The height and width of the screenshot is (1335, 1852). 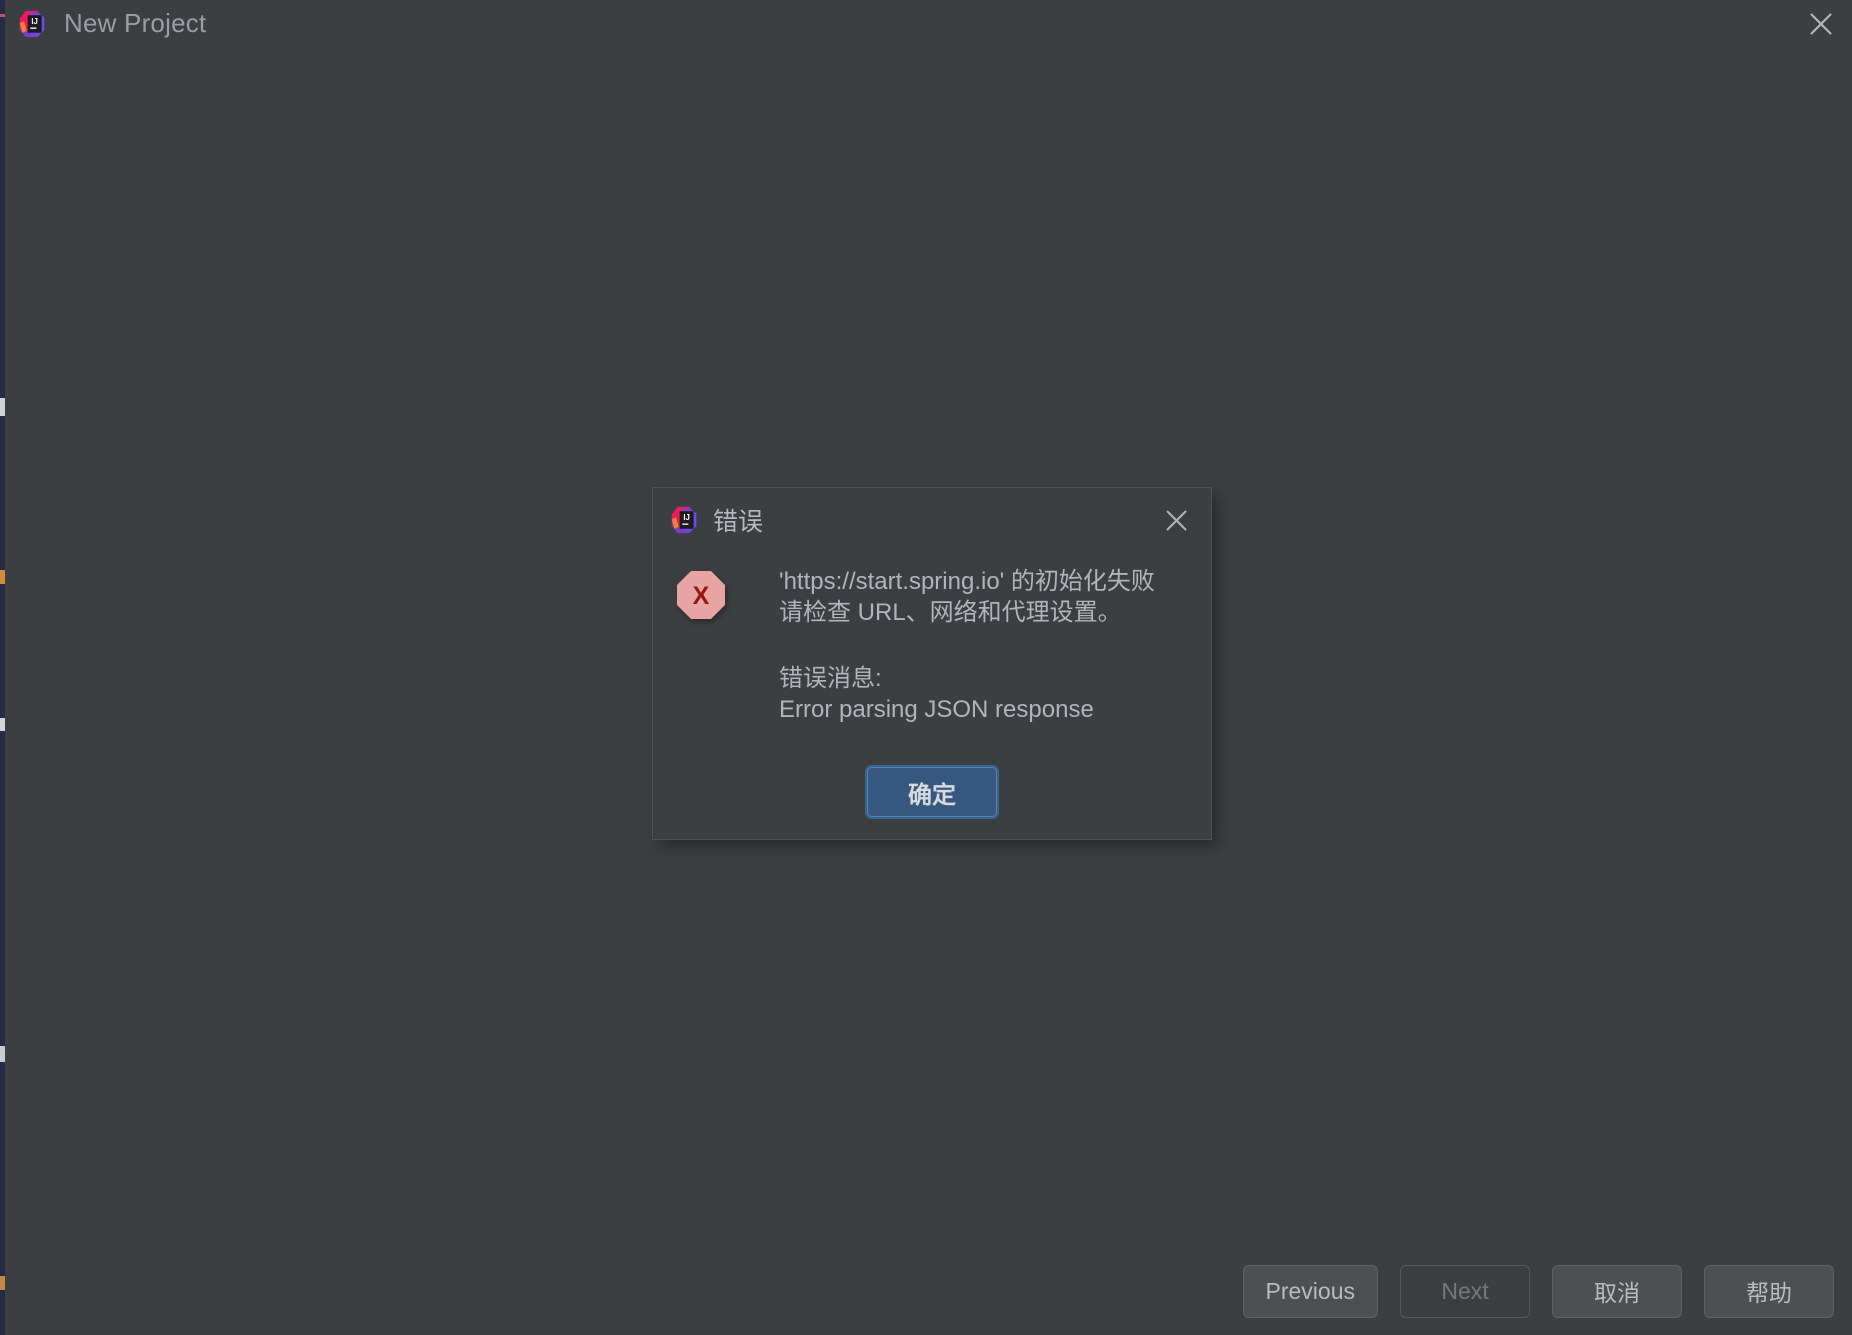 What do you see at coordinates (1617, 1291) in the screenshot?
I see `cancel-button: 取消` at bounding box center [1617, 1291].